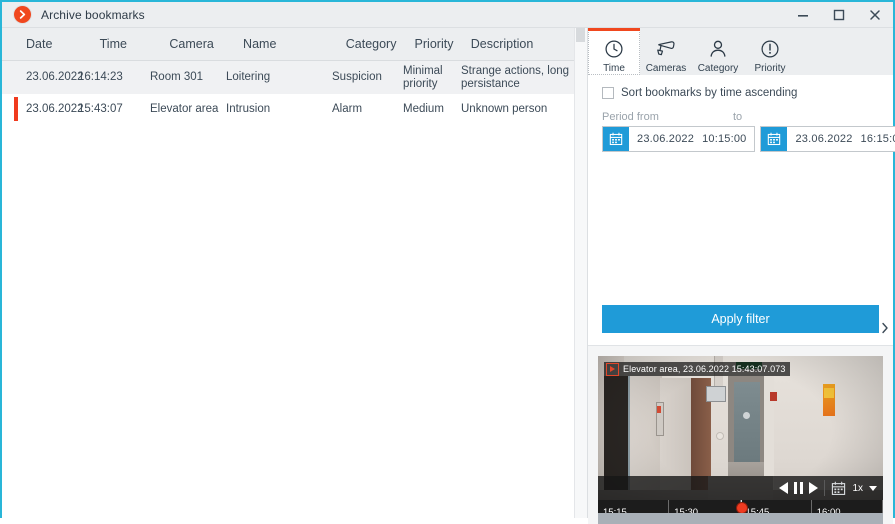  Describe the element at coordinates (504, 108) in the screenshot. I see `cell-description: Unknown person` at that location.